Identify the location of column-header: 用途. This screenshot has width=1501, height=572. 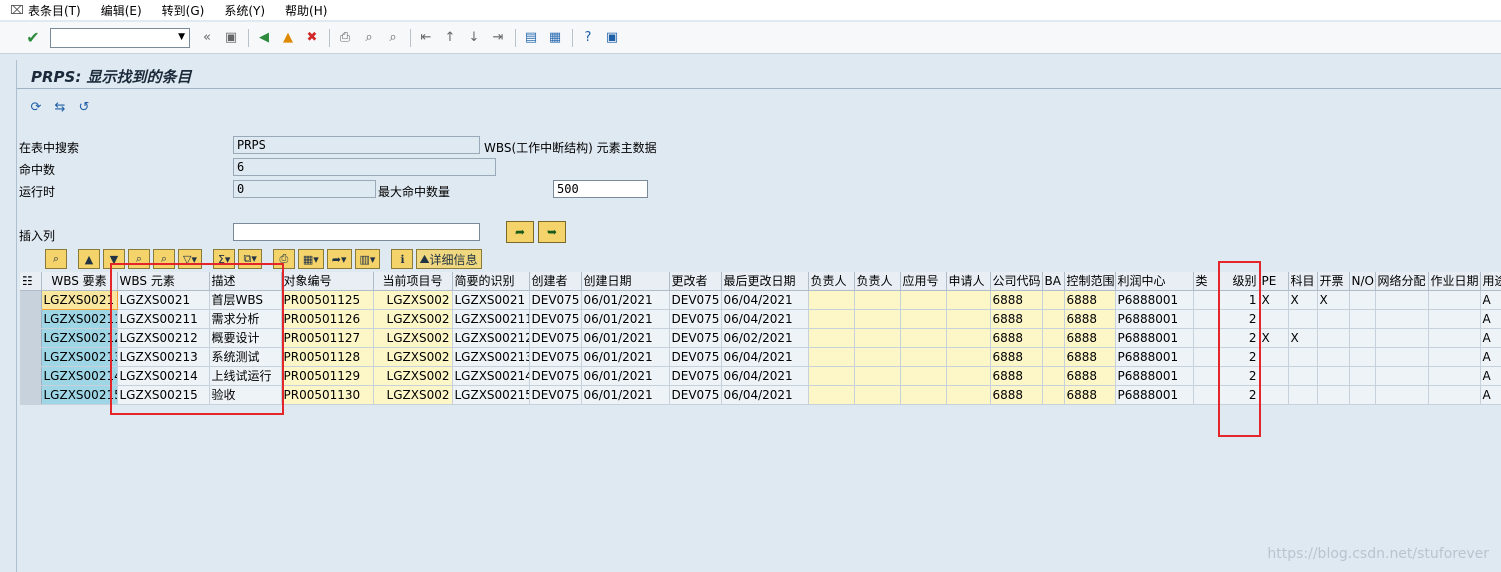
(1490, 281).